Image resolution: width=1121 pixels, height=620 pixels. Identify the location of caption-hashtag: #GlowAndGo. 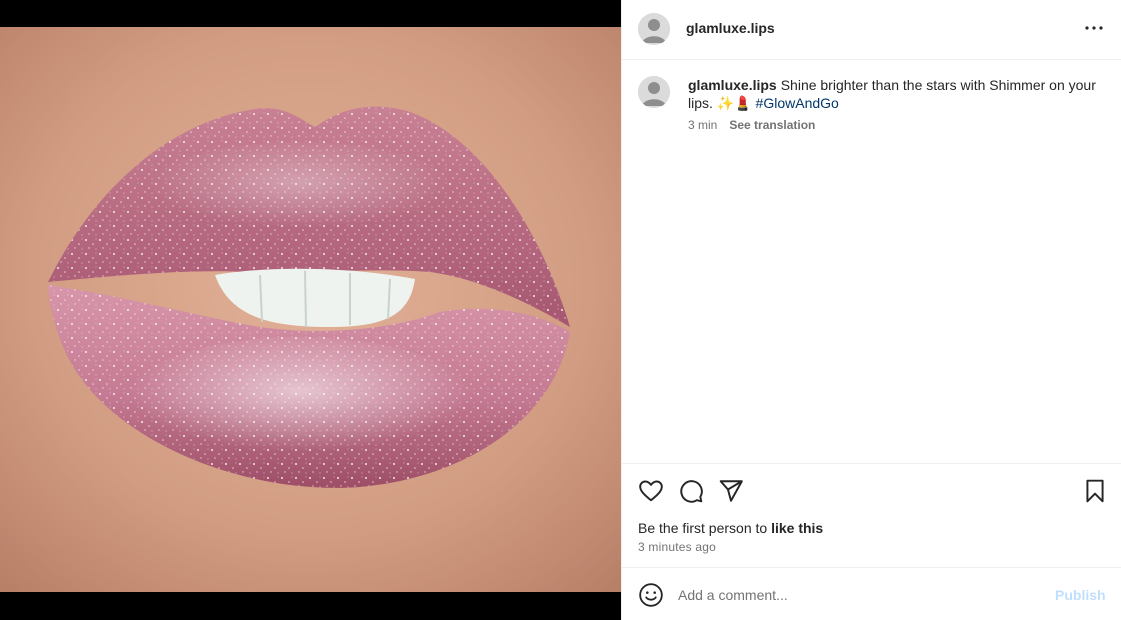
(797, 103).